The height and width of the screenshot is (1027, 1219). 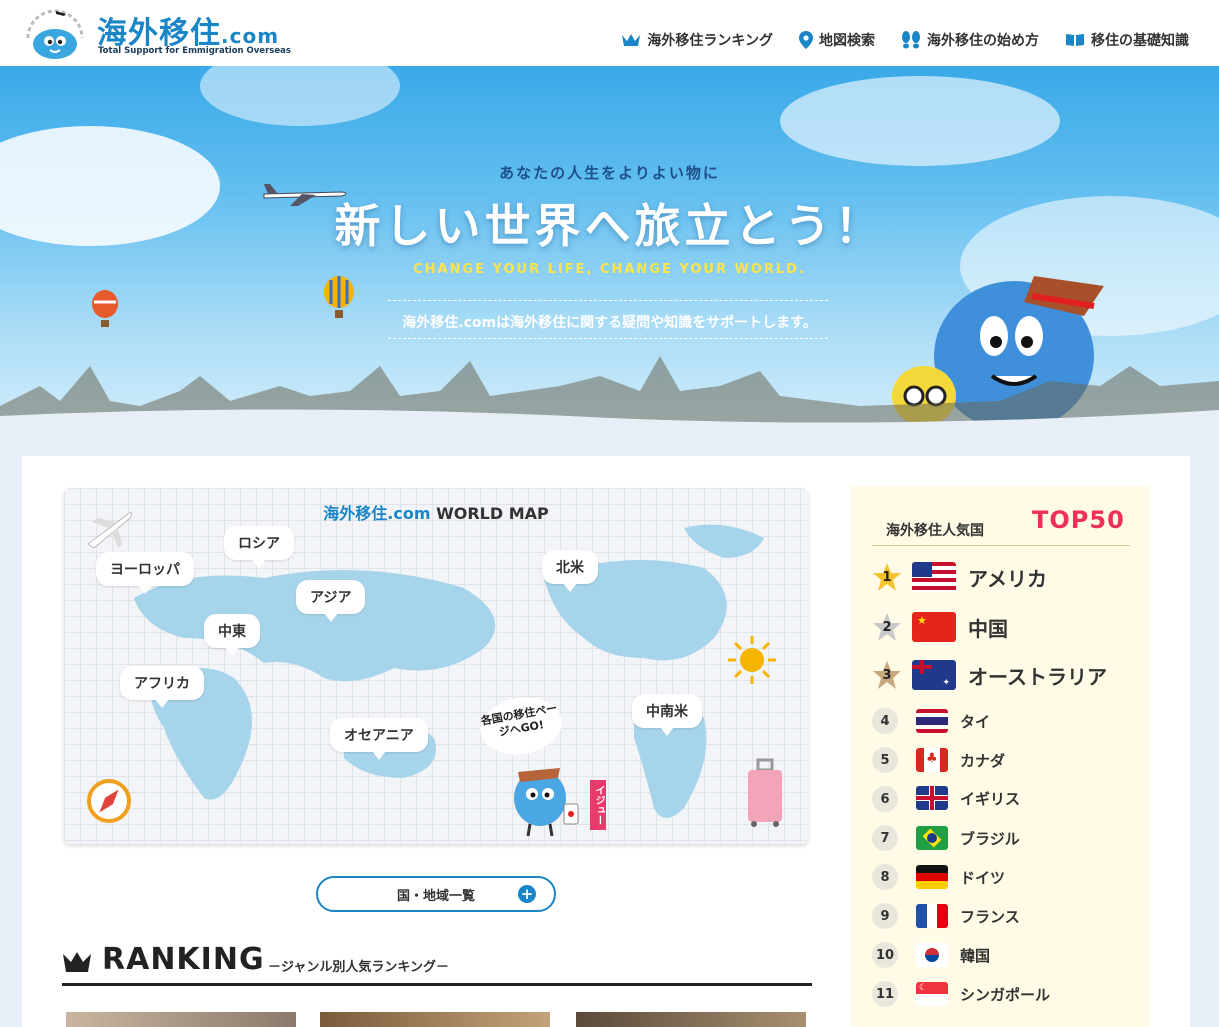 What do you see at coordinates (959, 577) in the screenshot?
I see `country-rank-item: 1 アメリカ` at bounding box center [959, 577].